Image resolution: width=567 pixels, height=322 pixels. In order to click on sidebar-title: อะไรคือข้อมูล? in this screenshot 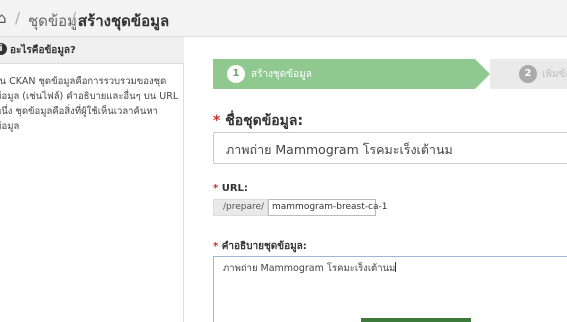, I will do `click(43, 50)`.